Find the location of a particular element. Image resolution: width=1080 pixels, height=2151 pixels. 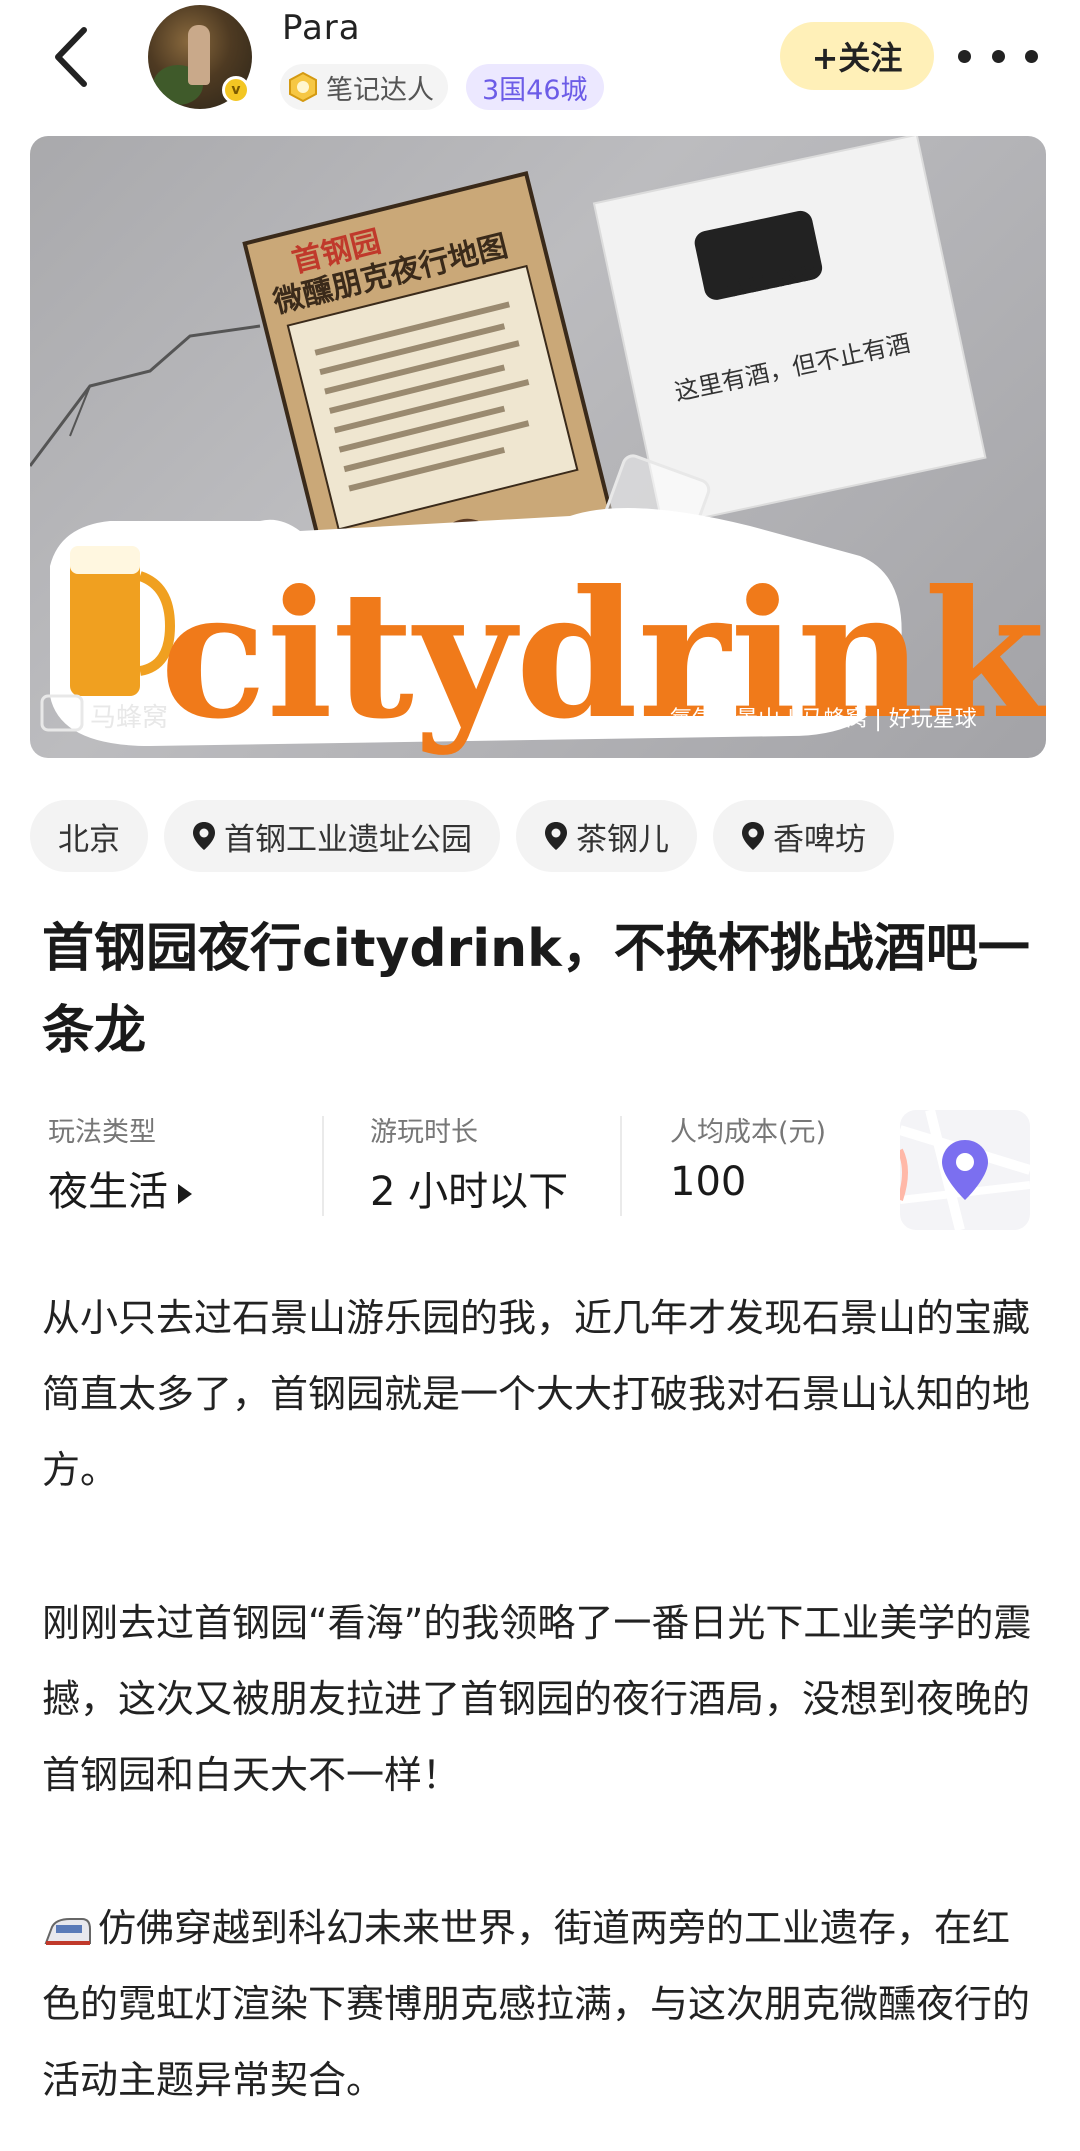

tag-label: 茶钢儿 is located at coordinates (622, 839).